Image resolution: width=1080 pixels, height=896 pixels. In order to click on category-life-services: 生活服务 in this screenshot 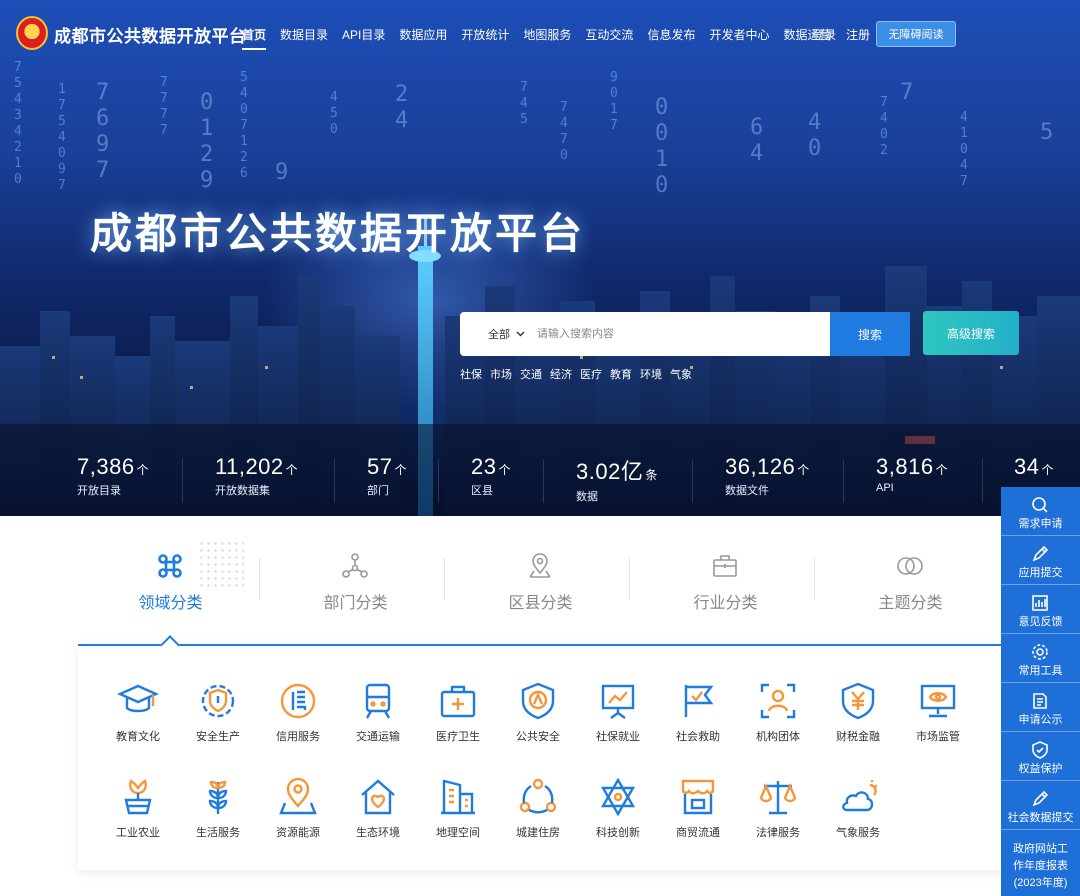, I will do `click(218, 811)`.